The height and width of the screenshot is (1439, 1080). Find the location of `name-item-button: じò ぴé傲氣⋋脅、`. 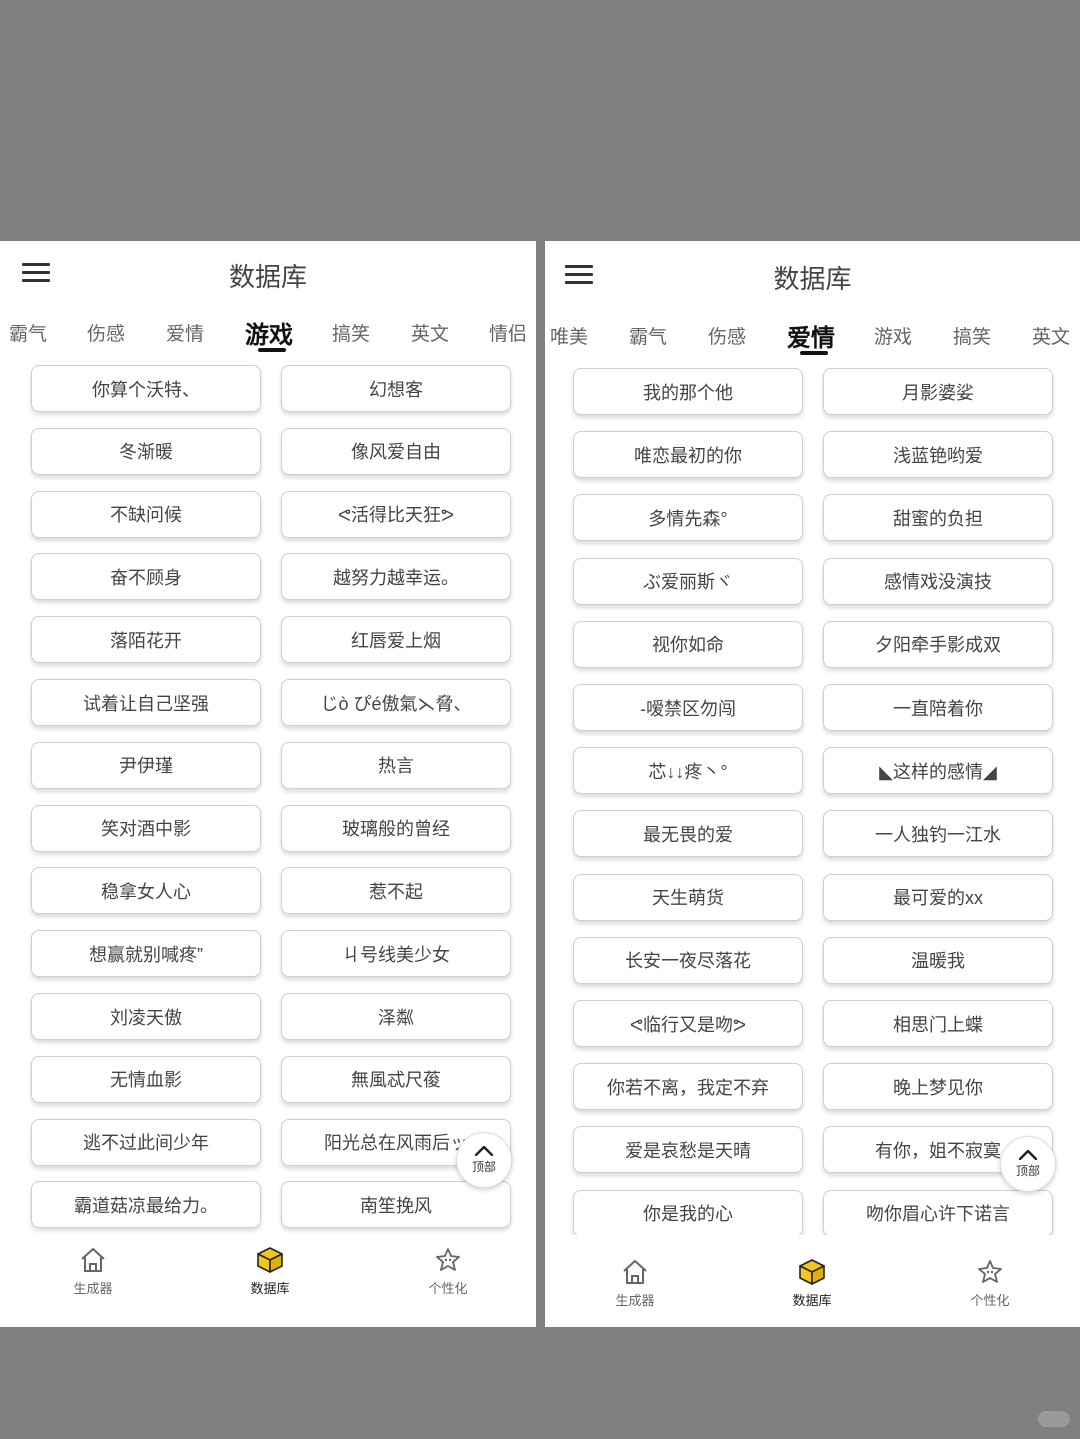

name-item-button: じò ぴé傲氣⋋脅、 is located at coordinates (396, 702).